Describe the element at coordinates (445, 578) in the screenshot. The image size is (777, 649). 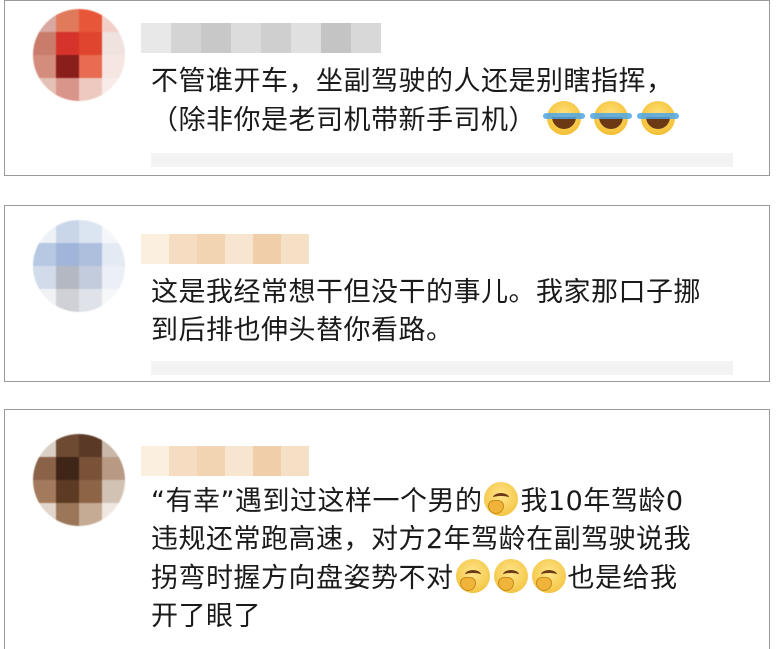
I see `comment-line: 拐弯时握方向盘姿势不对 也是给我` at that location.